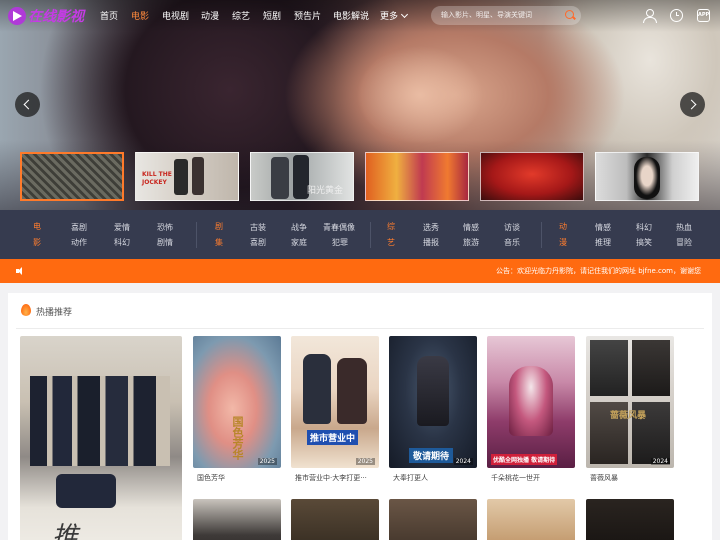  What do you see at coordinates (692, 104) in the screenshot?
I see `carousel-next-button` at bounding box center [692, 104].